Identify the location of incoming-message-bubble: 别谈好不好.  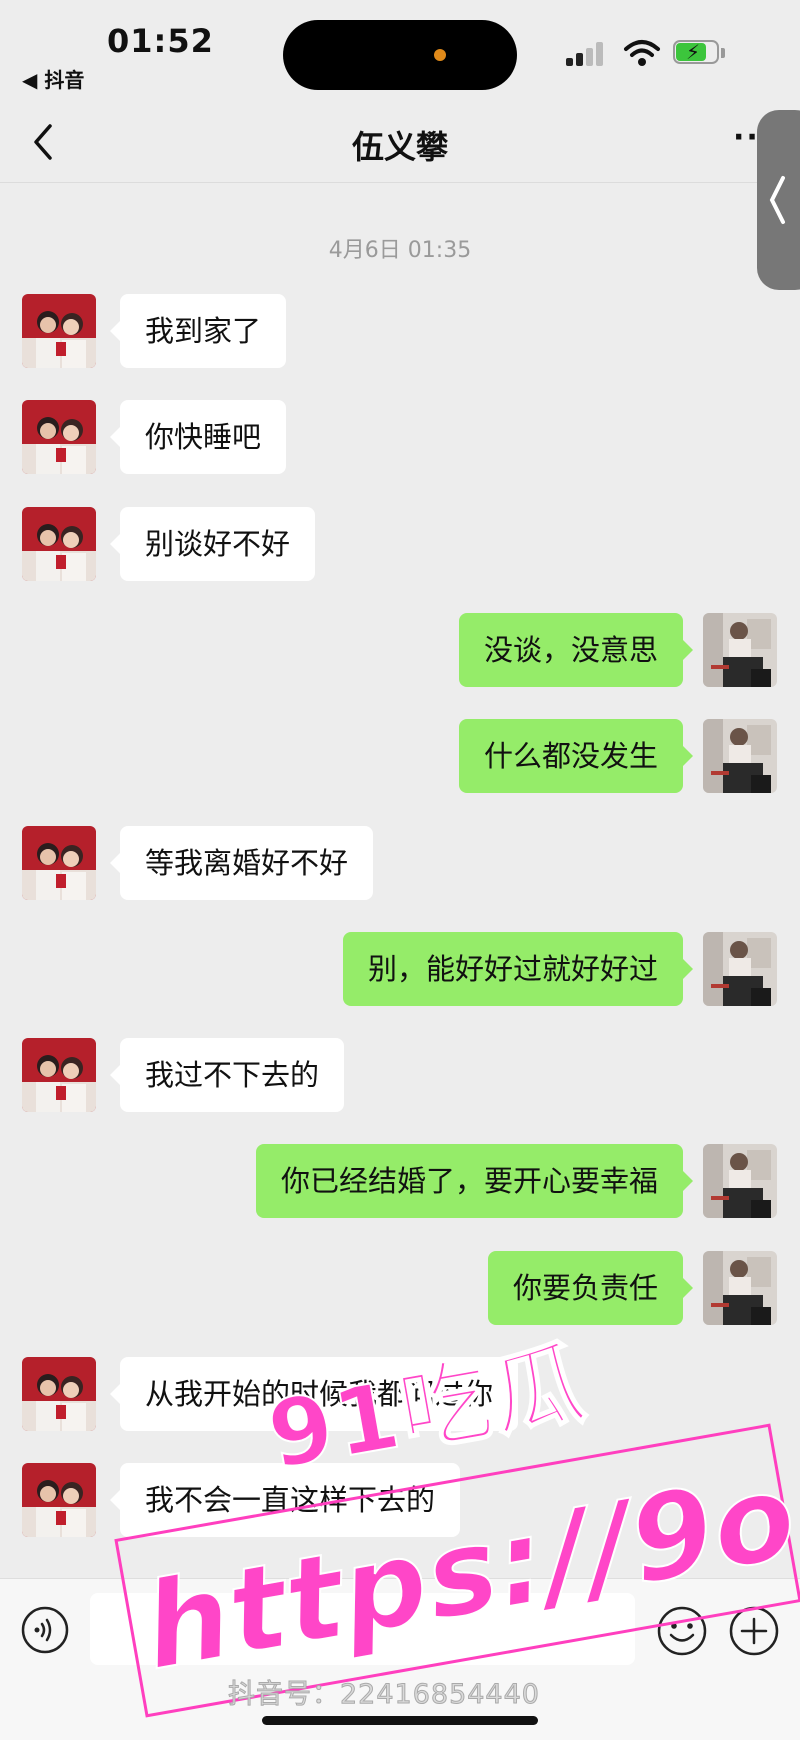
(212, 544).